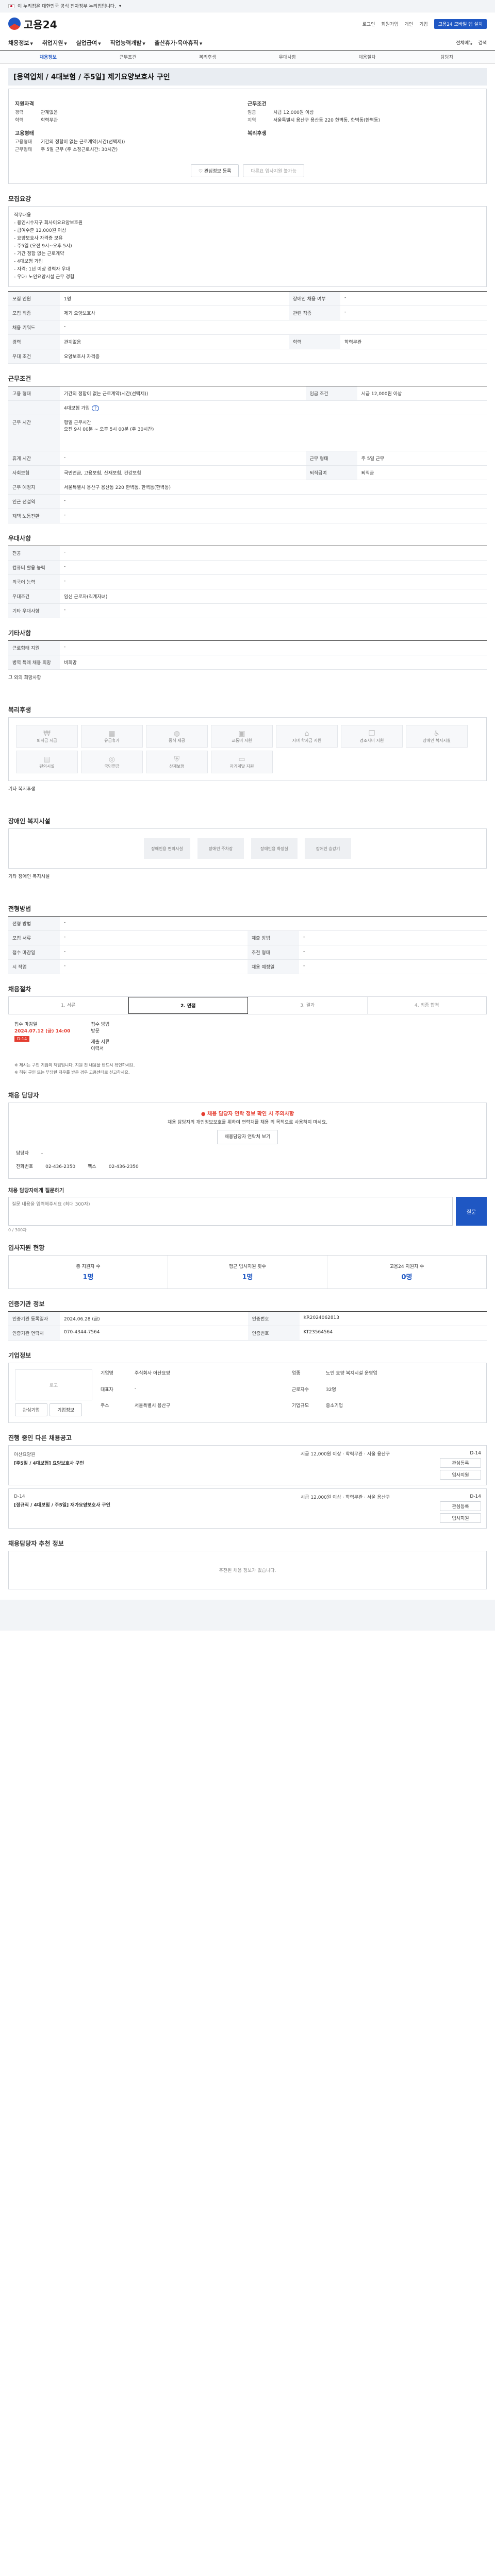 This screenshot has height=2576, width=495. Describe the element at coordinates (19, 112) in the screenshot. I see `summary-key: 경력` at that location.